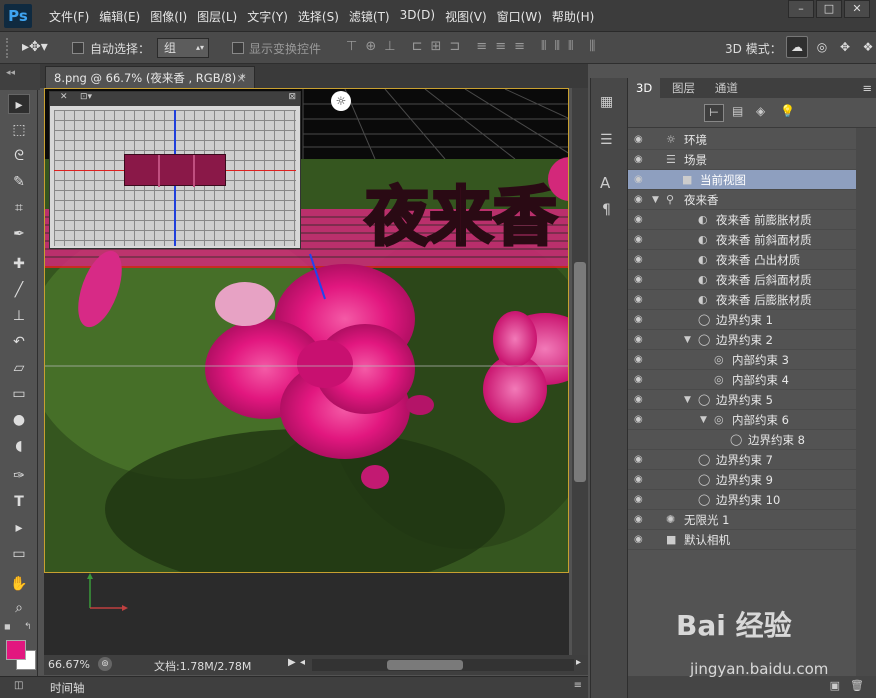 This screenshot has height=698, width=876. I want to click on pan-icon: ✥, so click(845, 47).